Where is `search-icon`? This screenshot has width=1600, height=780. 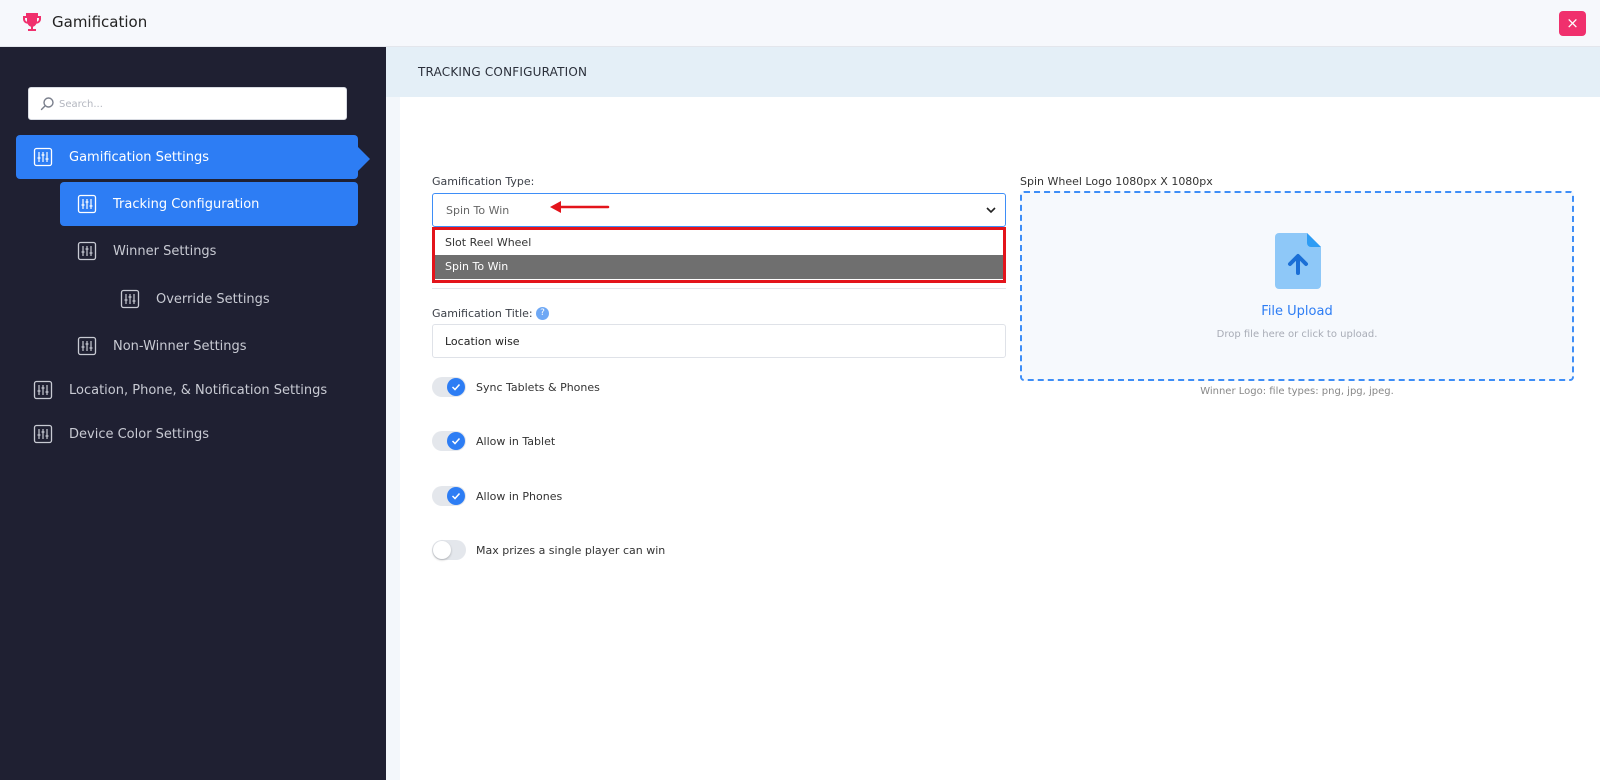 search-icon is located at coordinates (47, 104).